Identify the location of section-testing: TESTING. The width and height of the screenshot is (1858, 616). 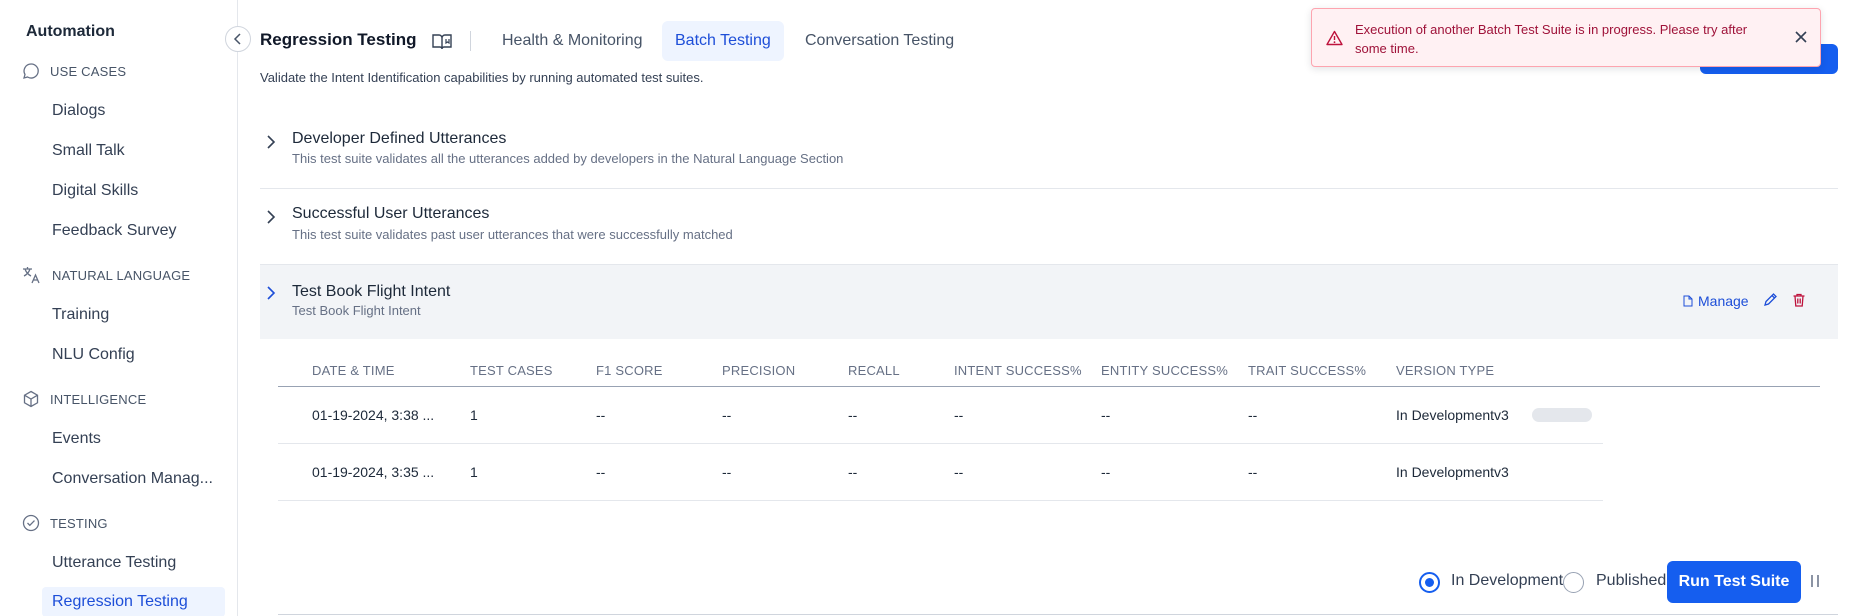
(65, 523).